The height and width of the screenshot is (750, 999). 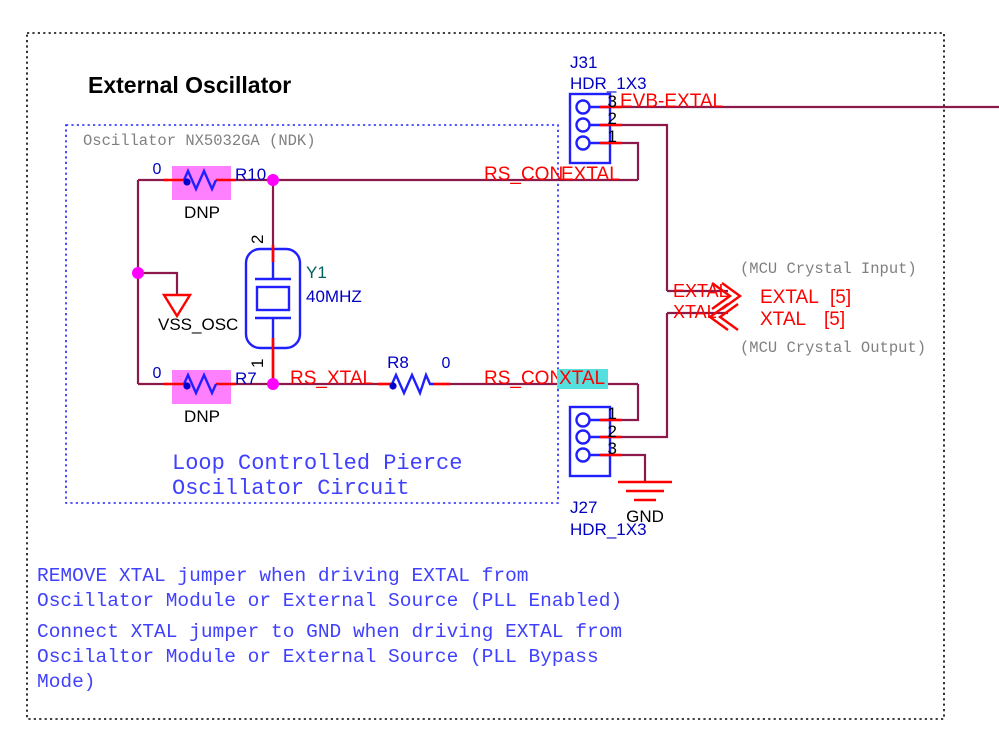 I want to click on wire-j31-pin2-route, so click(x=636, y=207).